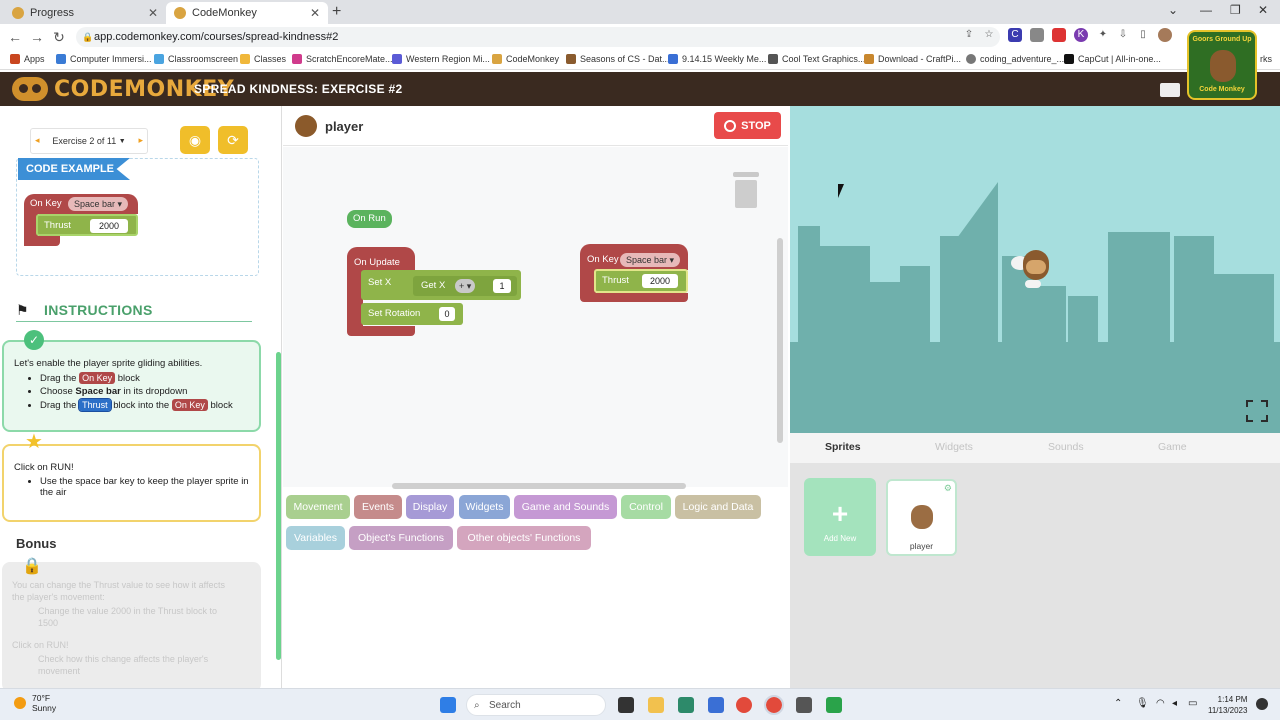 Image resolution: width=1280 pixels, height=720 pixels. What do you see at coordinates (746, 190) in the screenshot?
I see `trash-icon` at bounding box center [746, 190].